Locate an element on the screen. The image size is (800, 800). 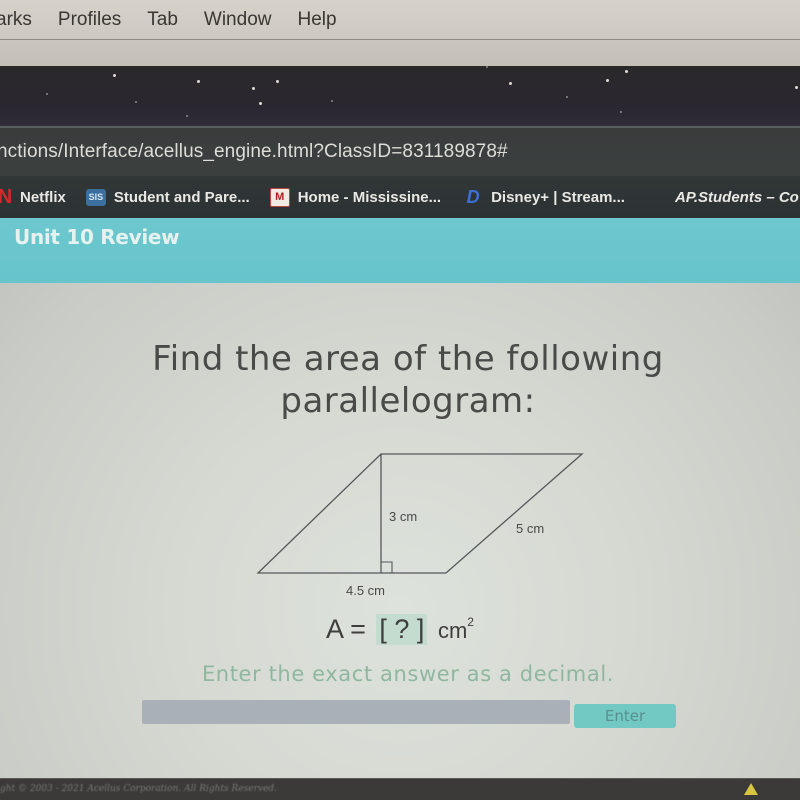
netflix-icon: N is located at coordinates (6, 196).